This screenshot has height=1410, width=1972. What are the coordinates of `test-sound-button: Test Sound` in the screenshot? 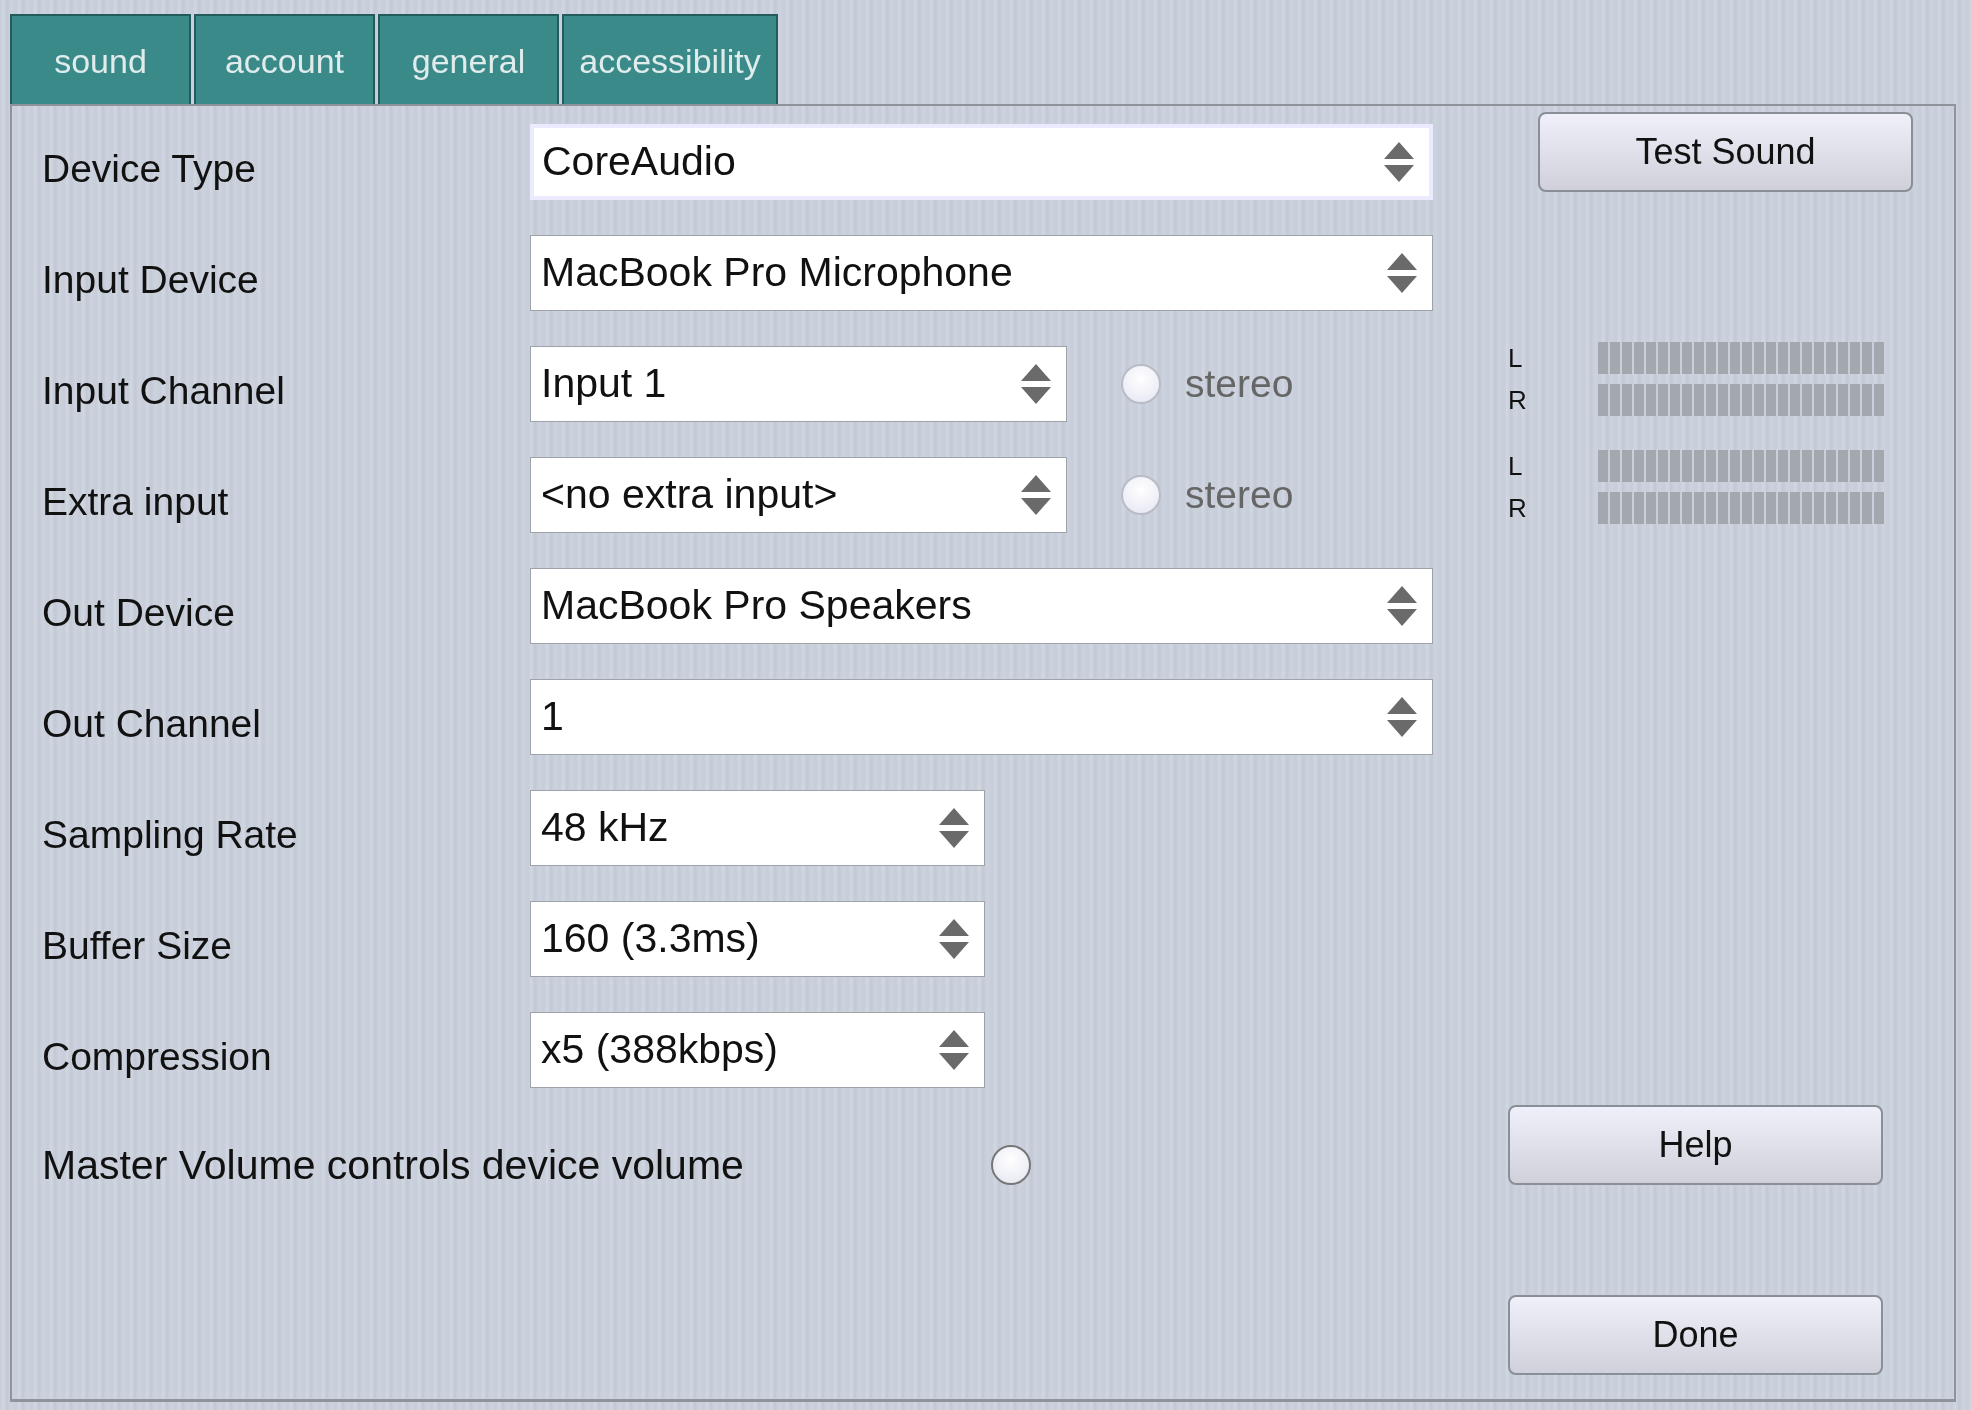 It's located at (1725, 152).